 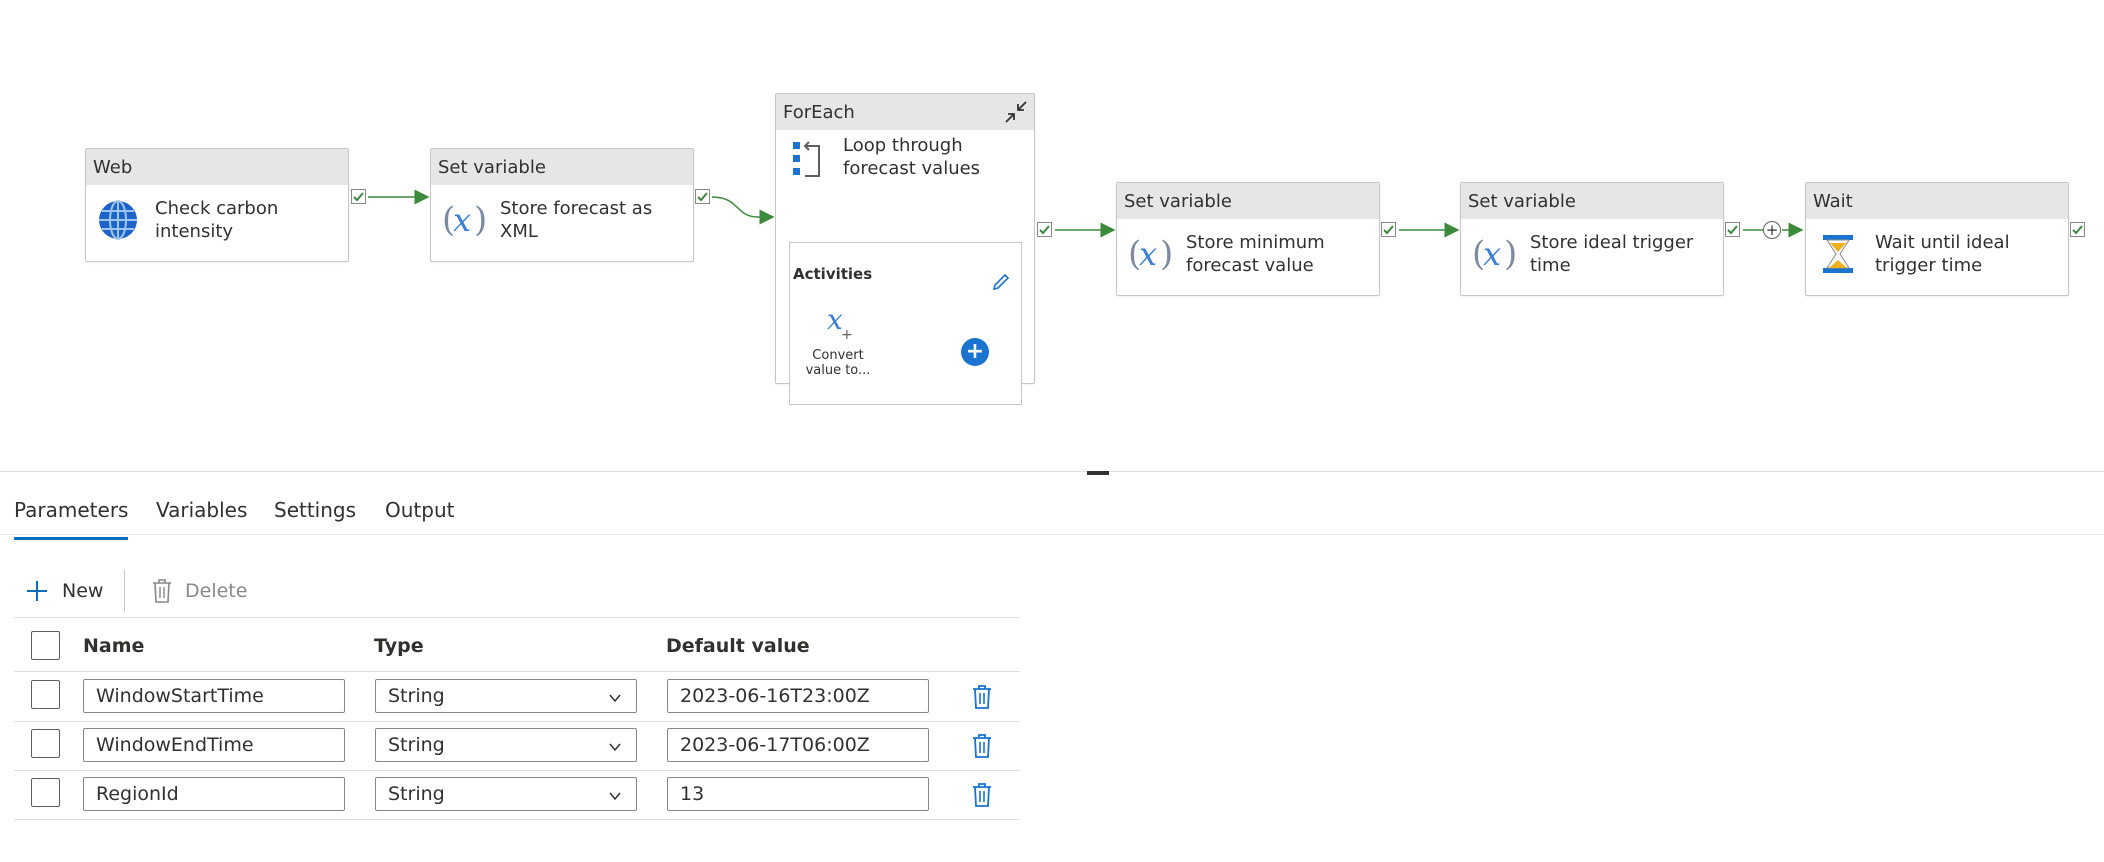 I want to click on panel-splitter, so click(x=1052, y=471).